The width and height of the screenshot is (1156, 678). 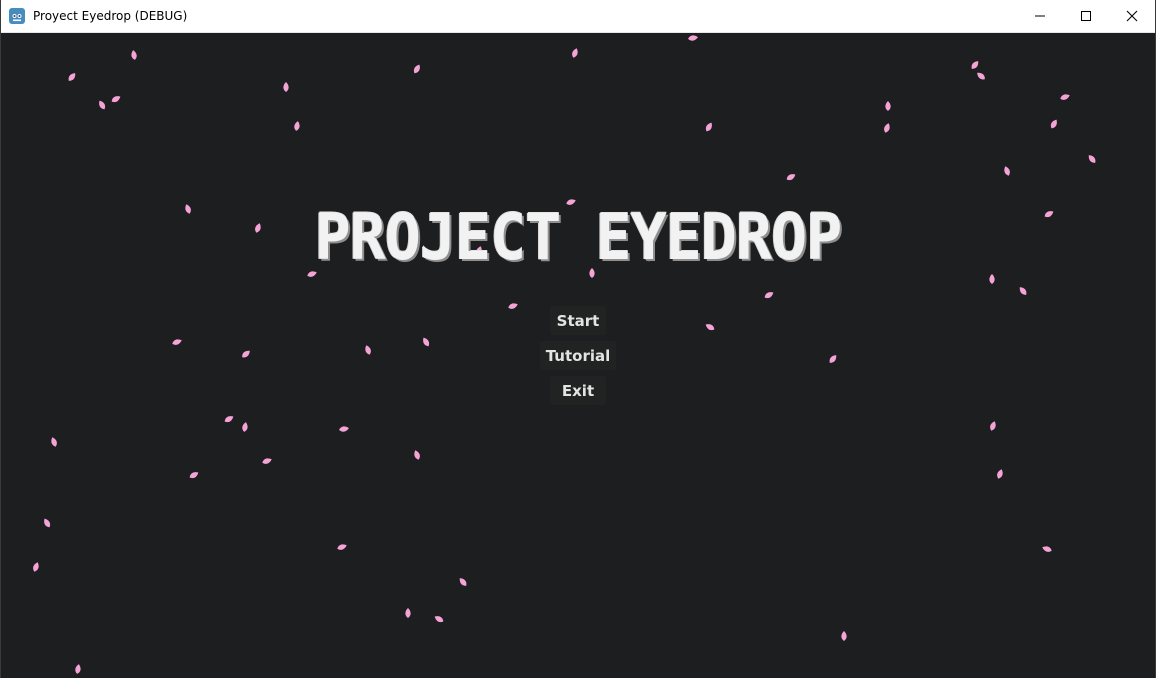 I want to click on close-icon, so click(x=1132, y=16).